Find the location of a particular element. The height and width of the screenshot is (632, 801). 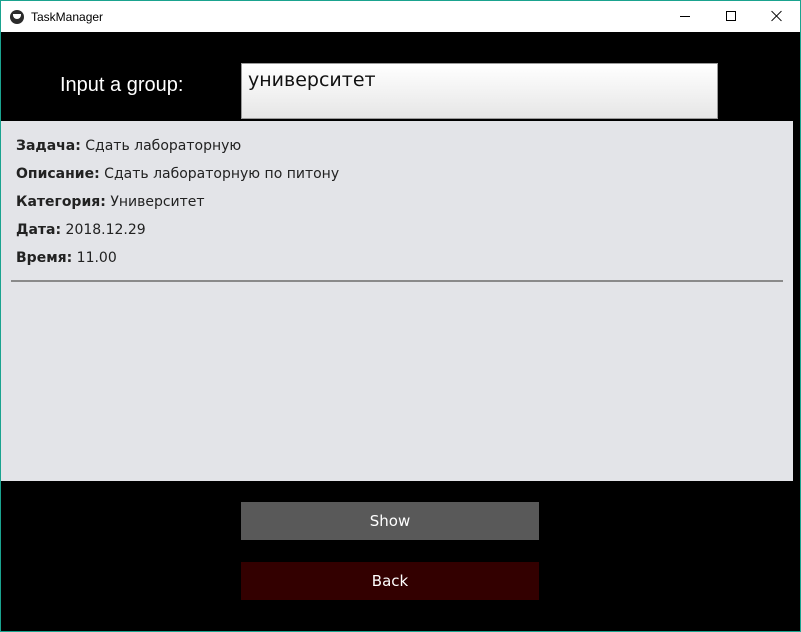

window-controls is located at coordinates (731, 16).